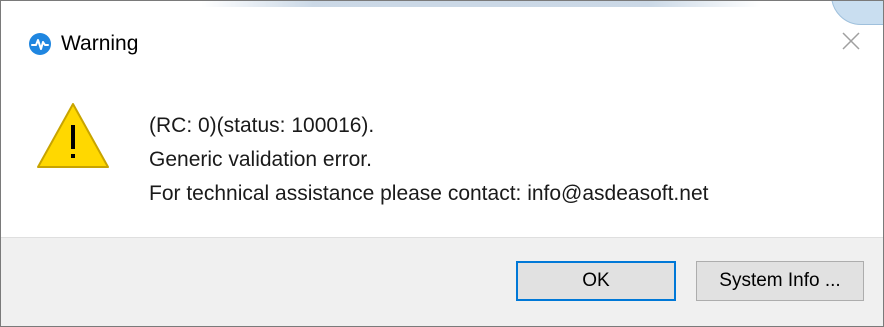  I want to click on close-button, so click(851, 43).